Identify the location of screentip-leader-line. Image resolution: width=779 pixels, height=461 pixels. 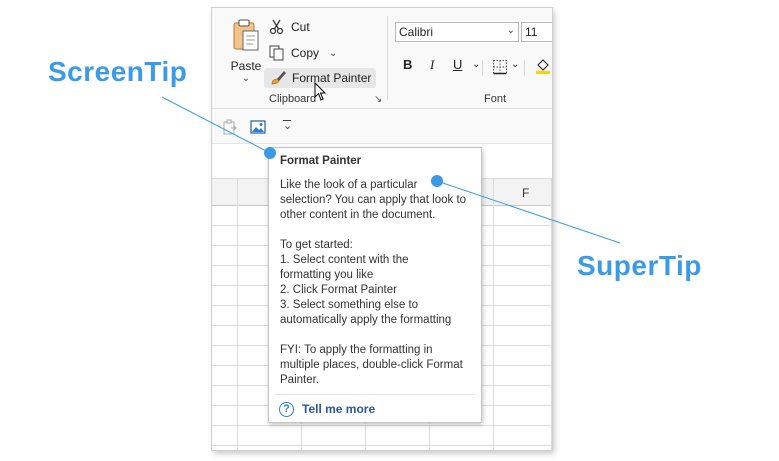
(216, 125).